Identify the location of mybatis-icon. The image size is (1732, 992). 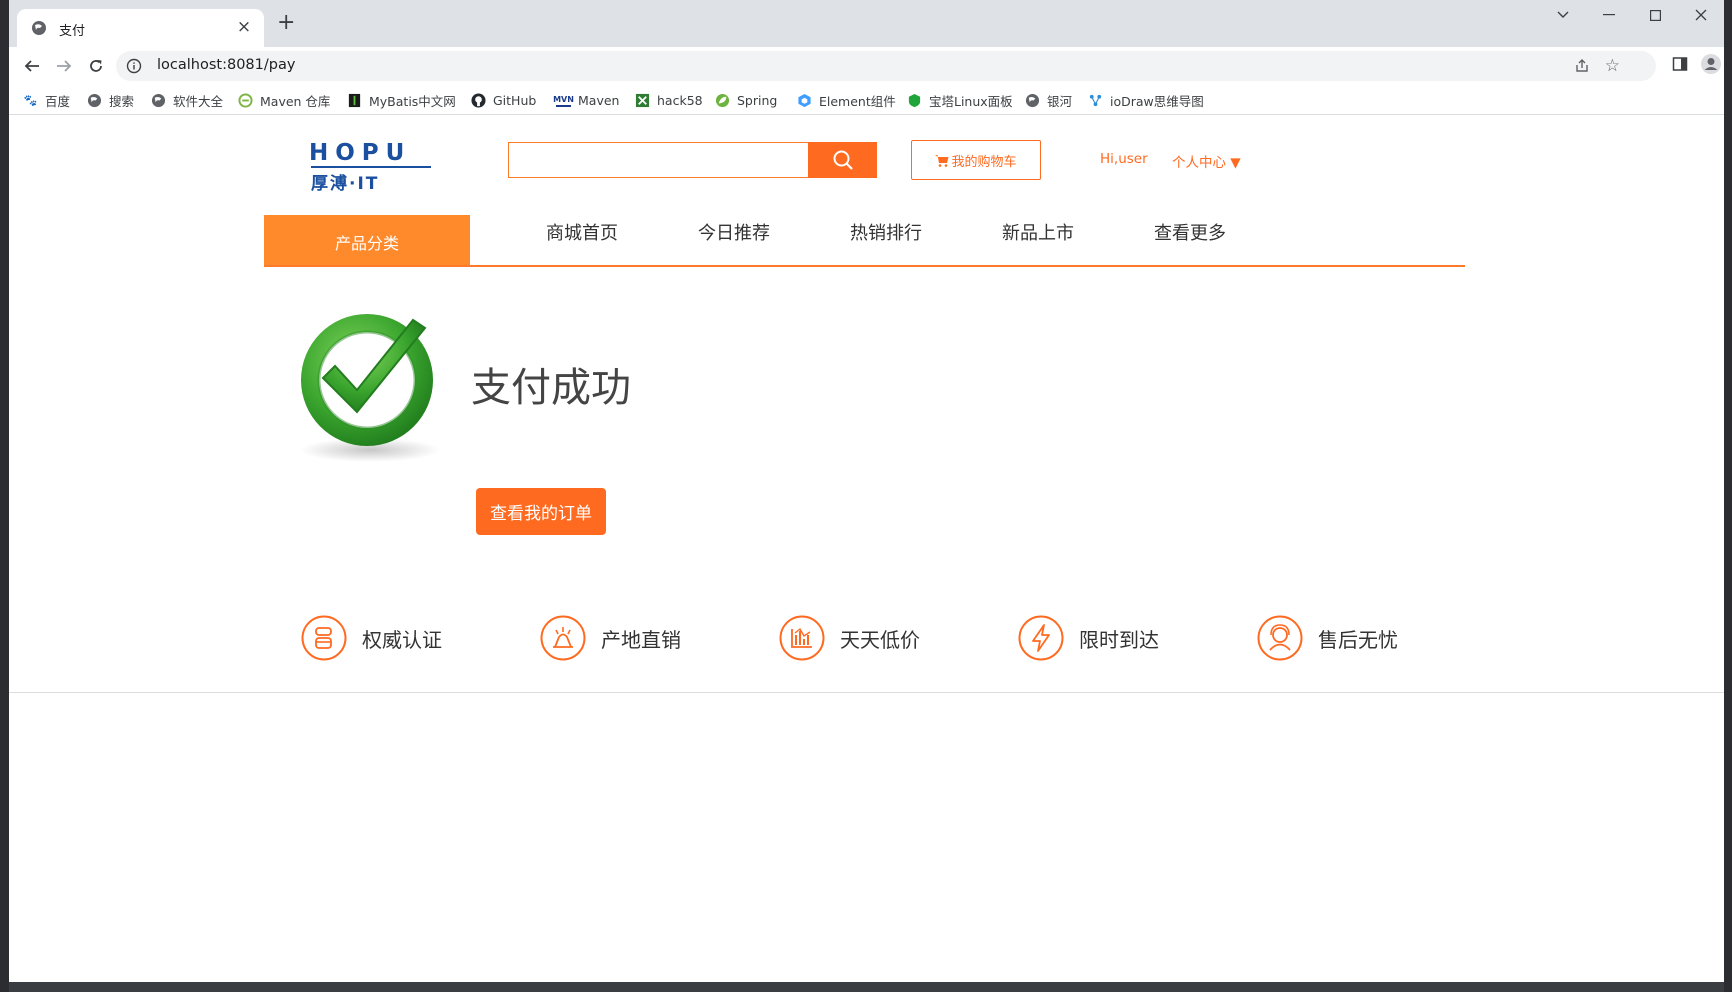
(354, 100).